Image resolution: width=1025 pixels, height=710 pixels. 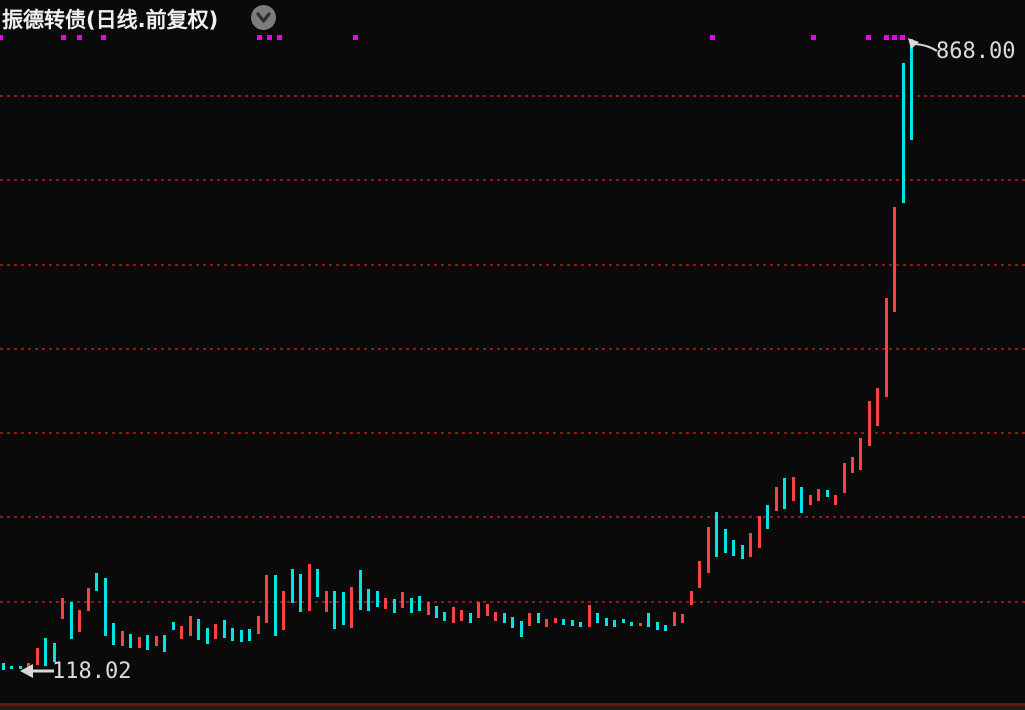 What do you see at coordinates (512, 708) in the screenshot?
I see `bottom-strip` at bounding box center [512, 708].